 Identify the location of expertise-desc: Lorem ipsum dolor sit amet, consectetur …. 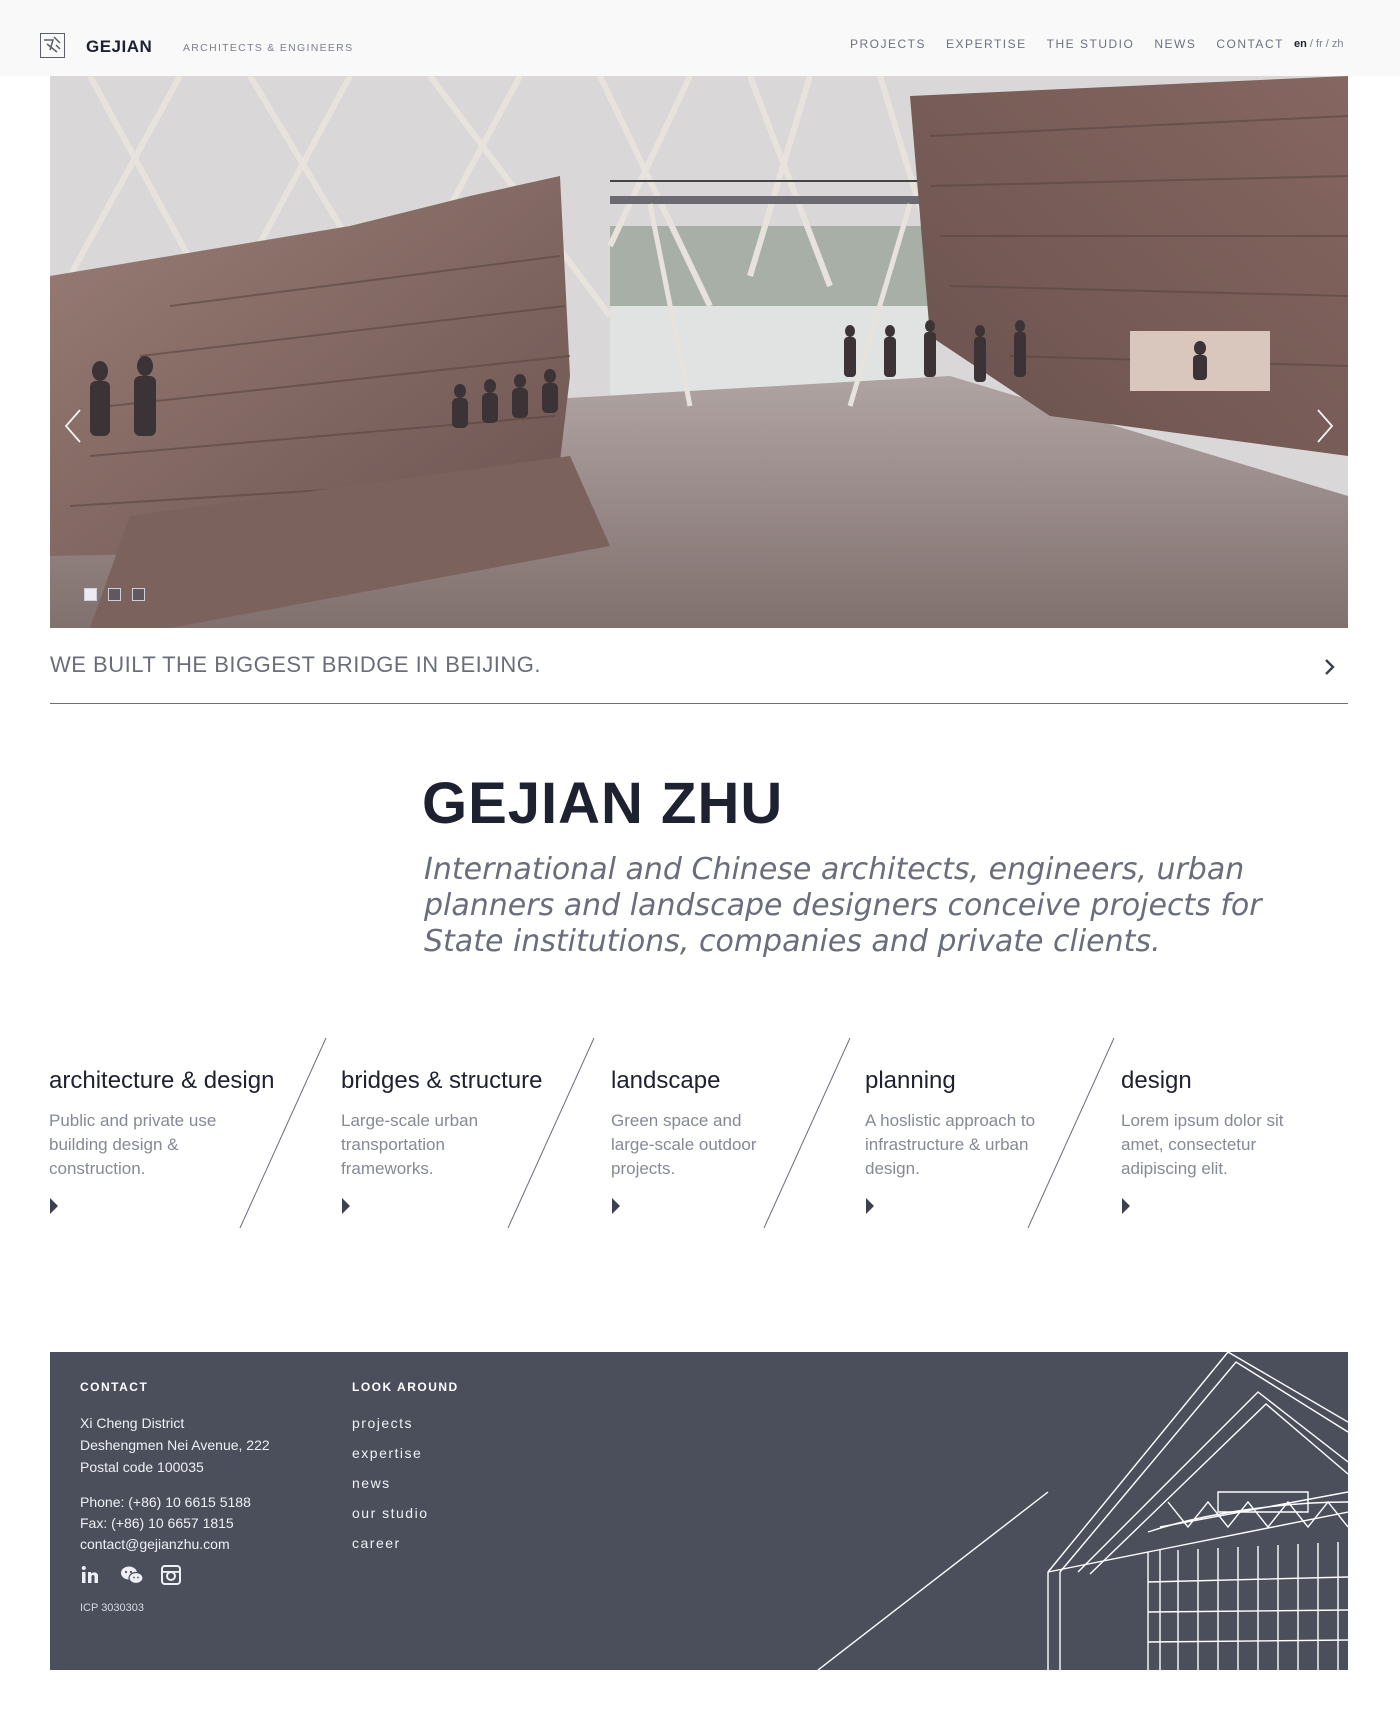
(1202, 1144).